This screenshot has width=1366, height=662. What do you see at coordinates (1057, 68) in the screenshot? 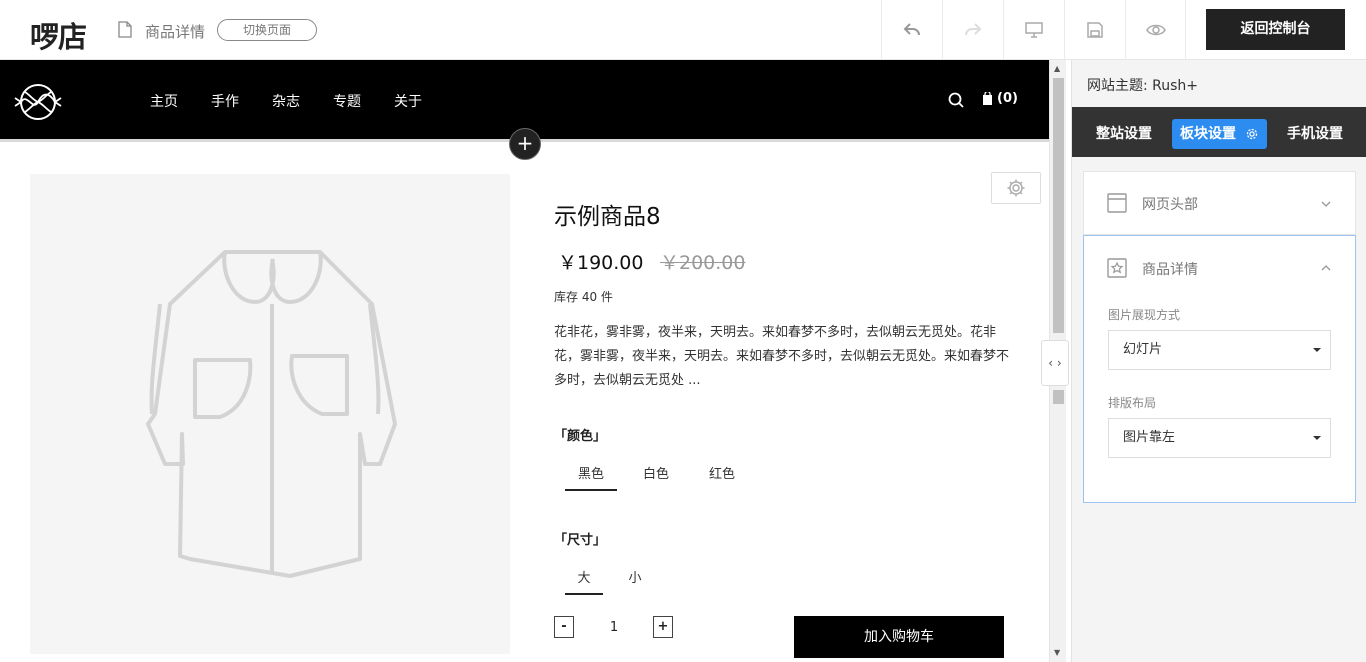
I see `scroll-up-arrow-icon: ▲` at bounding box center [1057, 68].